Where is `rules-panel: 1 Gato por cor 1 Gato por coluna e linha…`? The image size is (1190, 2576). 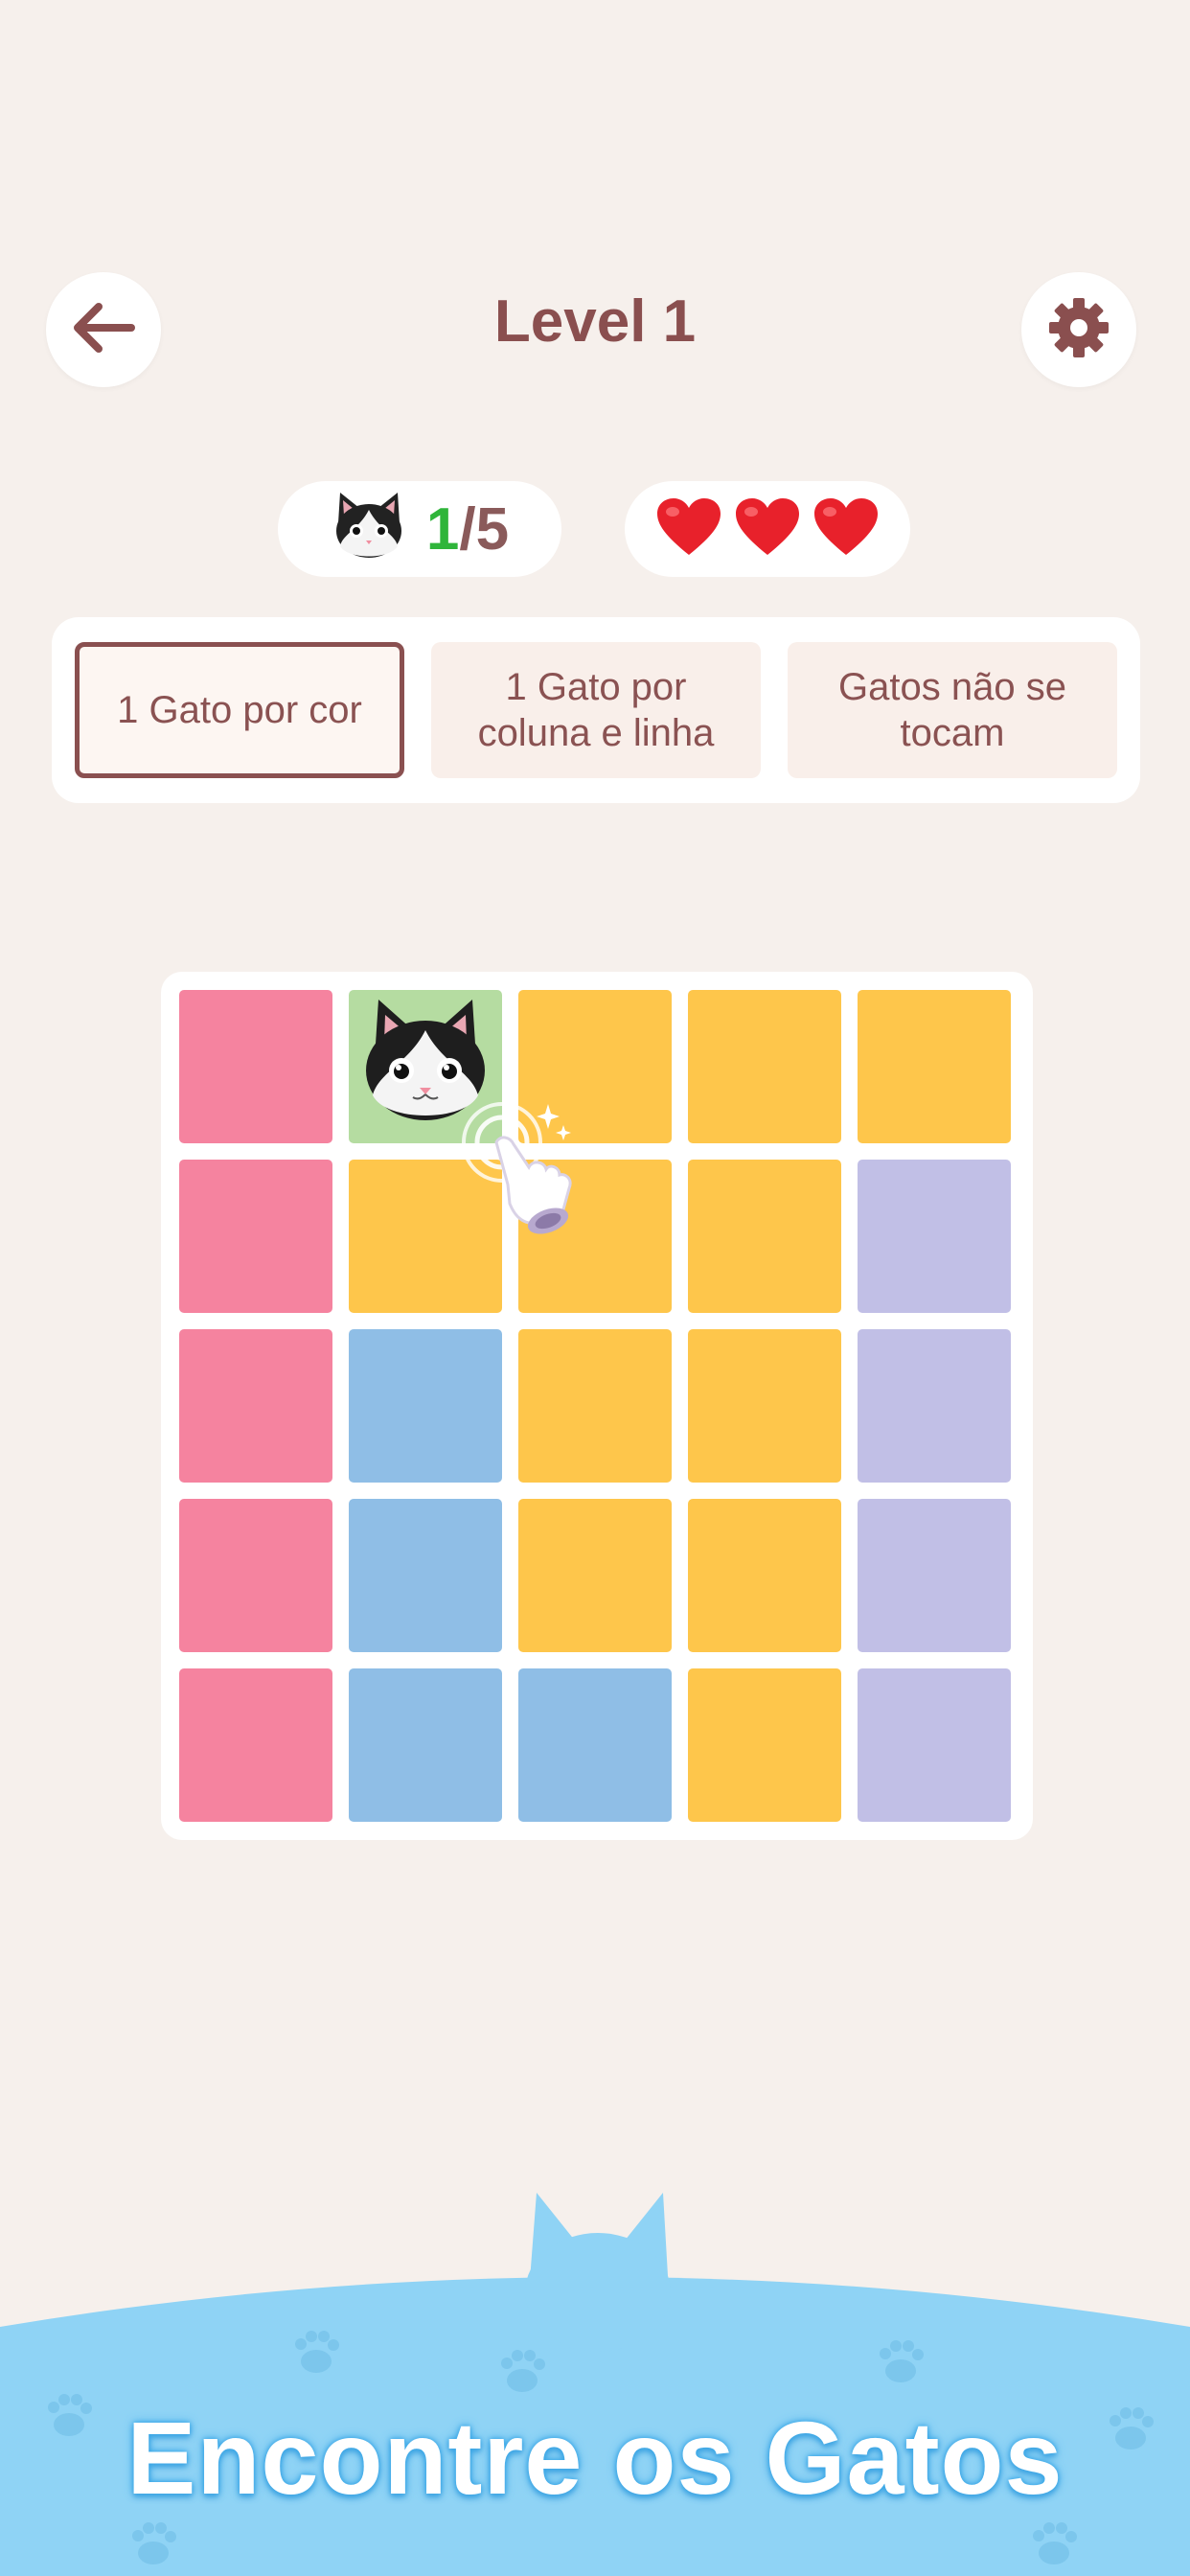
rules-panel: 1 Gato por cor 1 Gato por coluna e linha… is located at coordinates (596, 710).